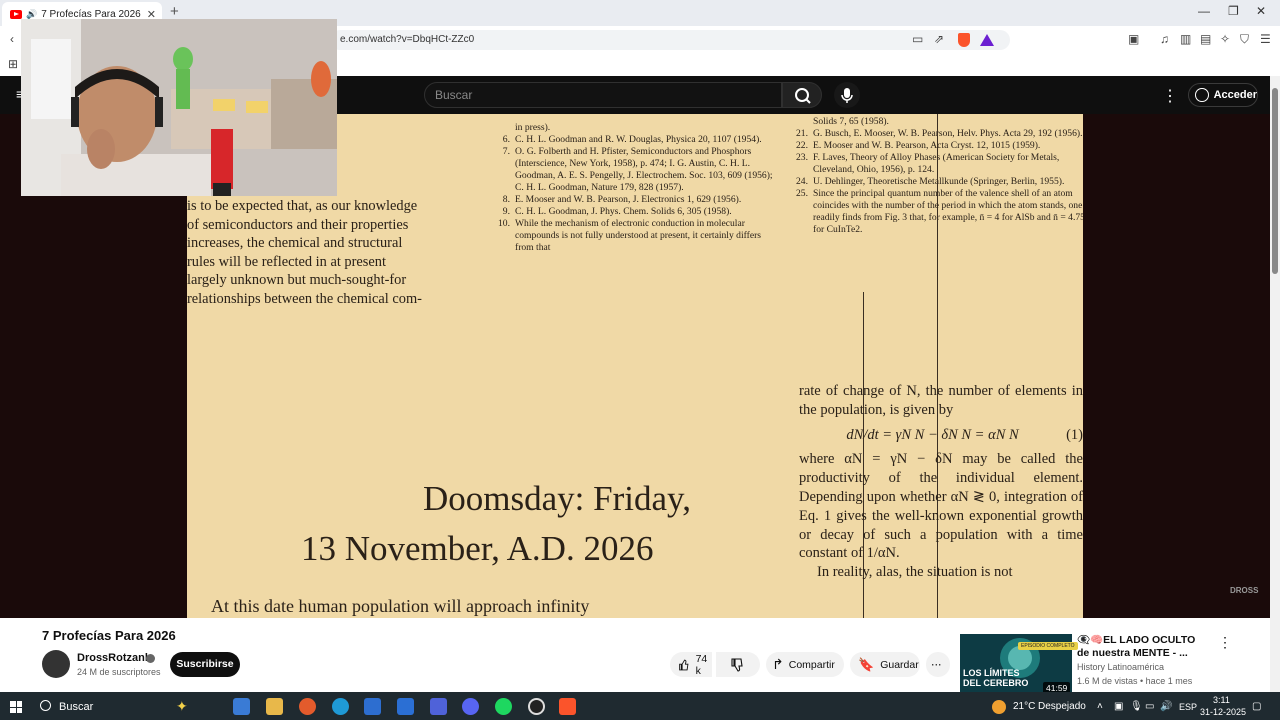 The width and height of the screenshot is (1280, 720). I want to click on minimize-button: —, so click(1204, 11).